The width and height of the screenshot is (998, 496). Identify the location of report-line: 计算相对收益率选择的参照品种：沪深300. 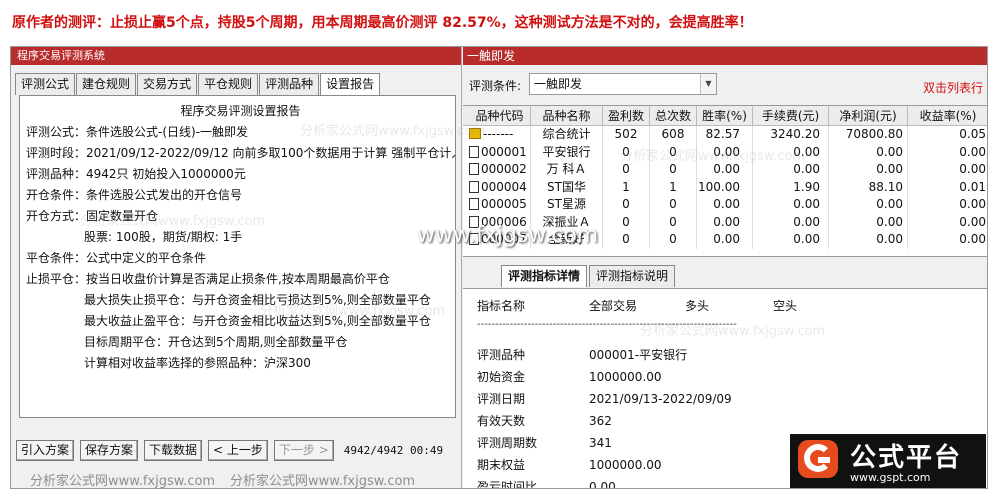
(240, 363).